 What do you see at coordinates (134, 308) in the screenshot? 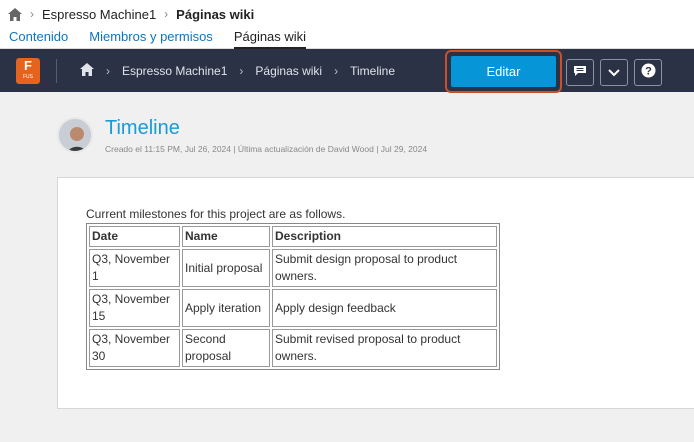
I see `cell-date: Q3, November 15` at bounding box center [134, 308].